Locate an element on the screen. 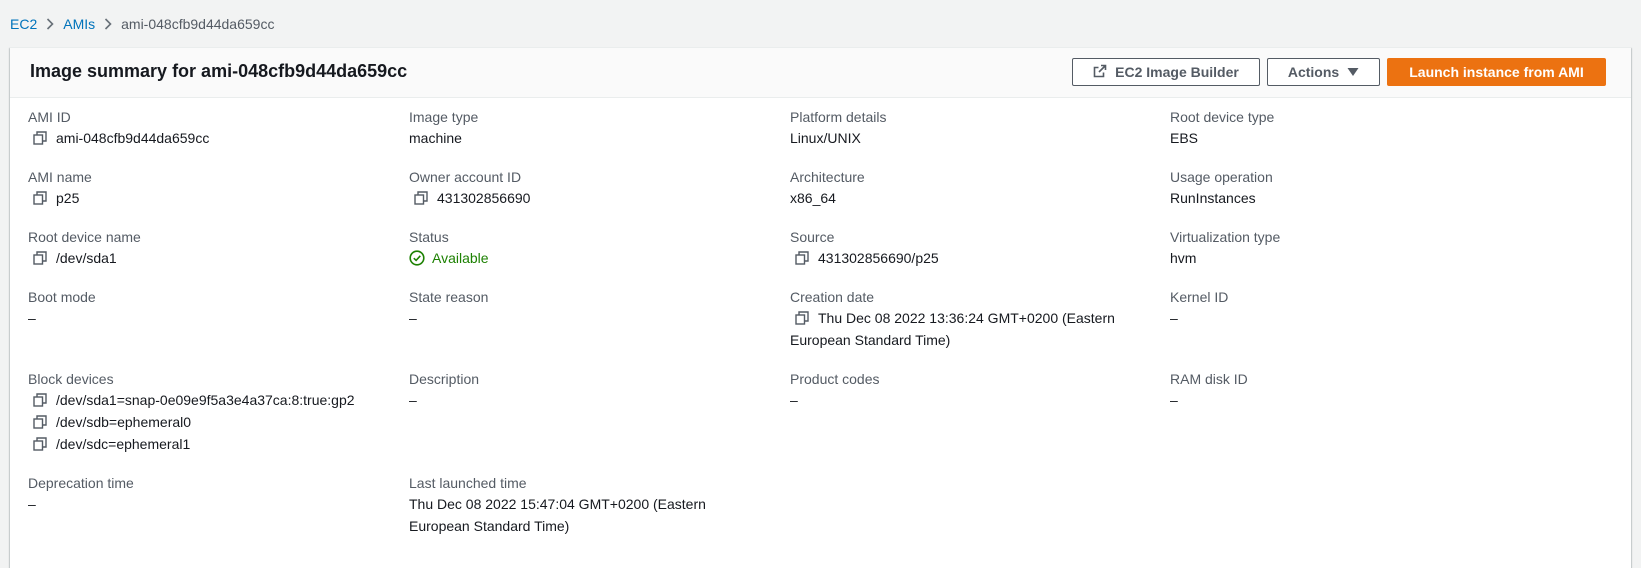  field-platform-details: Platform details Linux/UNIX is located at coordinates (838, 128).